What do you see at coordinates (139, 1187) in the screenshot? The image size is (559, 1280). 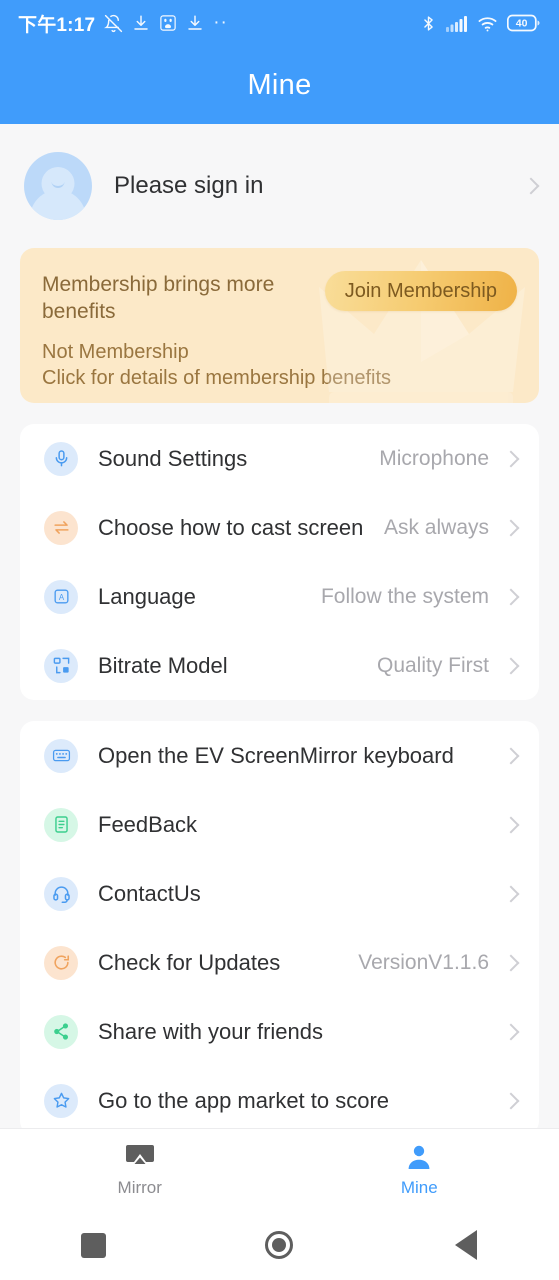 I see `tab-label: Mirror` at bounding box center [139, 1187].